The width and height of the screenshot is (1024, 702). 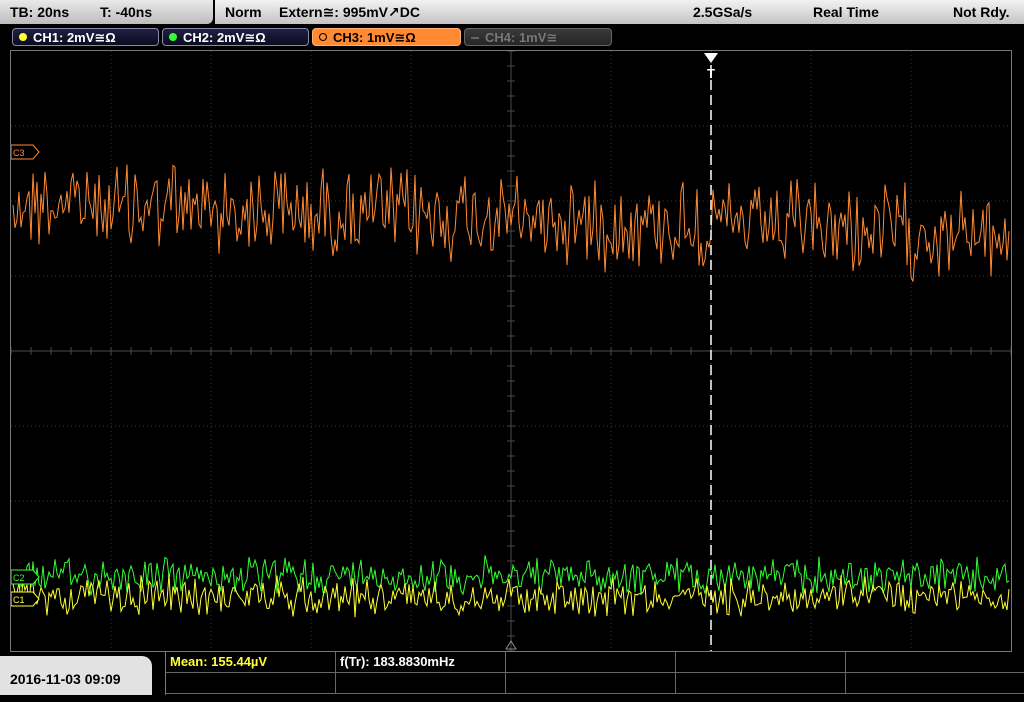 I want to click on ch2-level-marker: C2, so click(x=25, y=577).